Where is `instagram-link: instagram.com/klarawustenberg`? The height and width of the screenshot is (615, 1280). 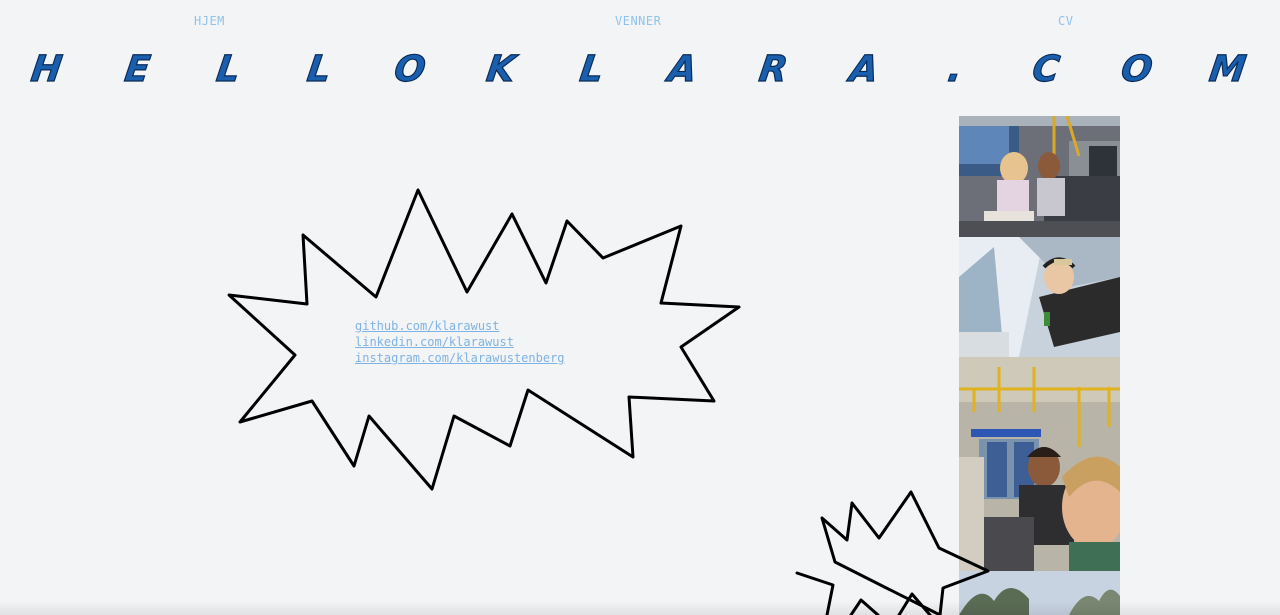 instagram-link: instagram.com/klarawustenberg is located at coordinates (460, 358).